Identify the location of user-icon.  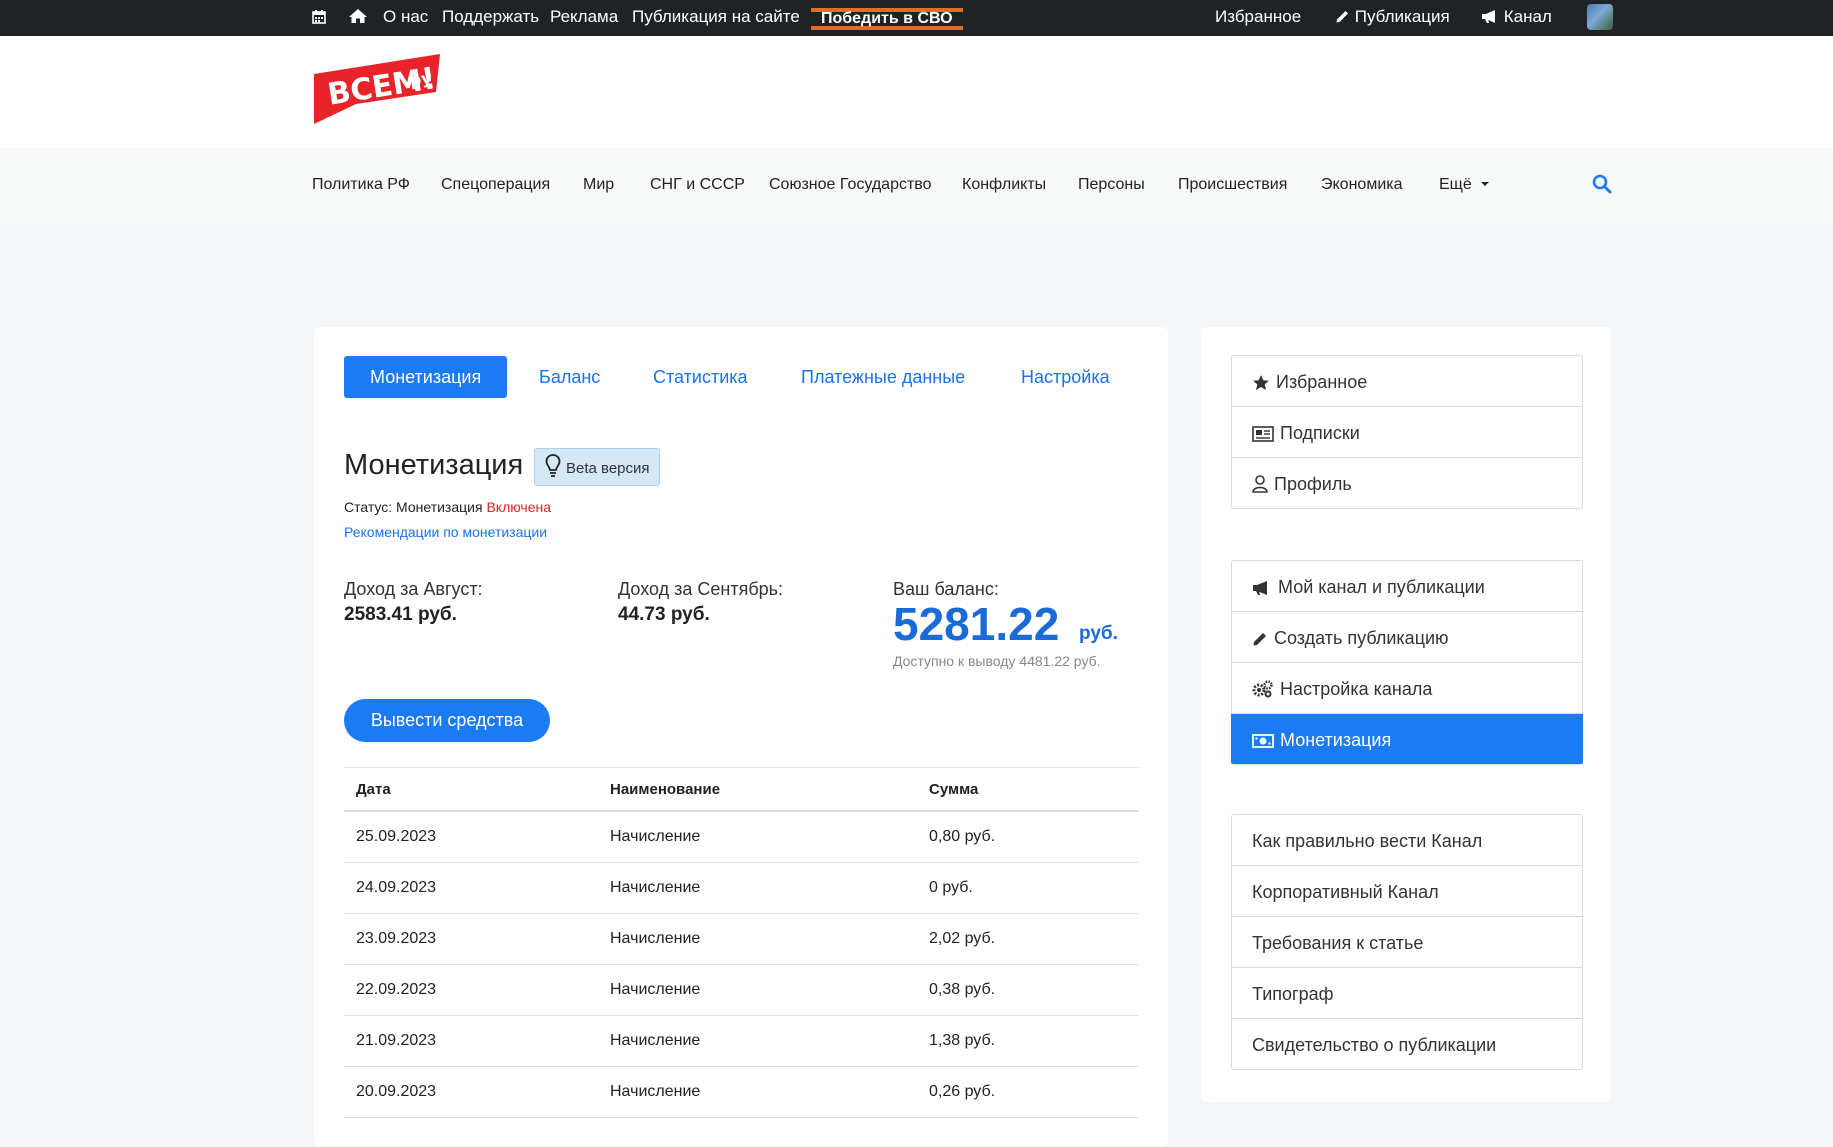
(1260, 484).